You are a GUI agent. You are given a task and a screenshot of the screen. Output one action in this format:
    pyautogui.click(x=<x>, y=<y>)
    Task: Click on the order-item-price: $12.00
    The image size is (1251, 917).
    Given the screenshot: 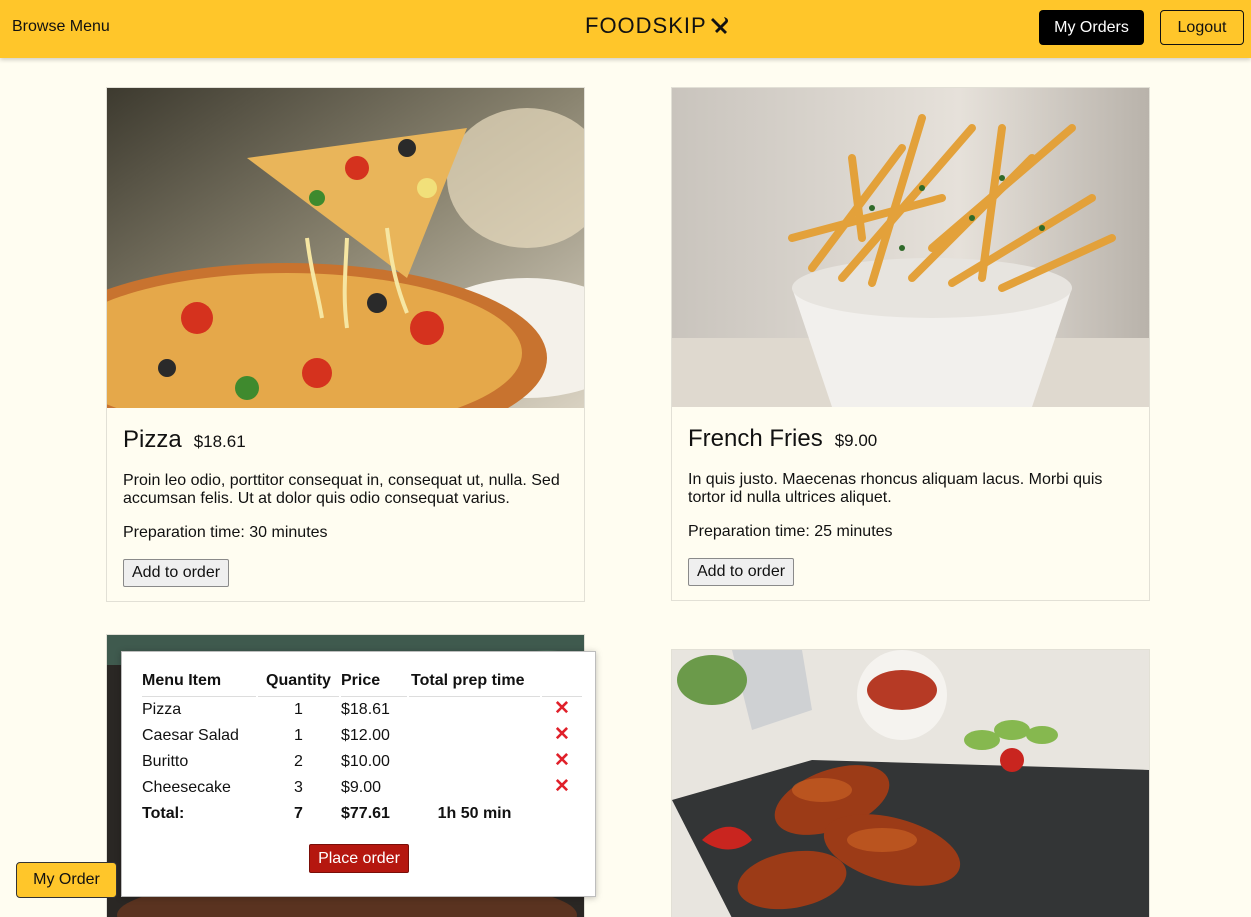 What is the action you would take?
    pyautogui.click(x=365, y=735)
    